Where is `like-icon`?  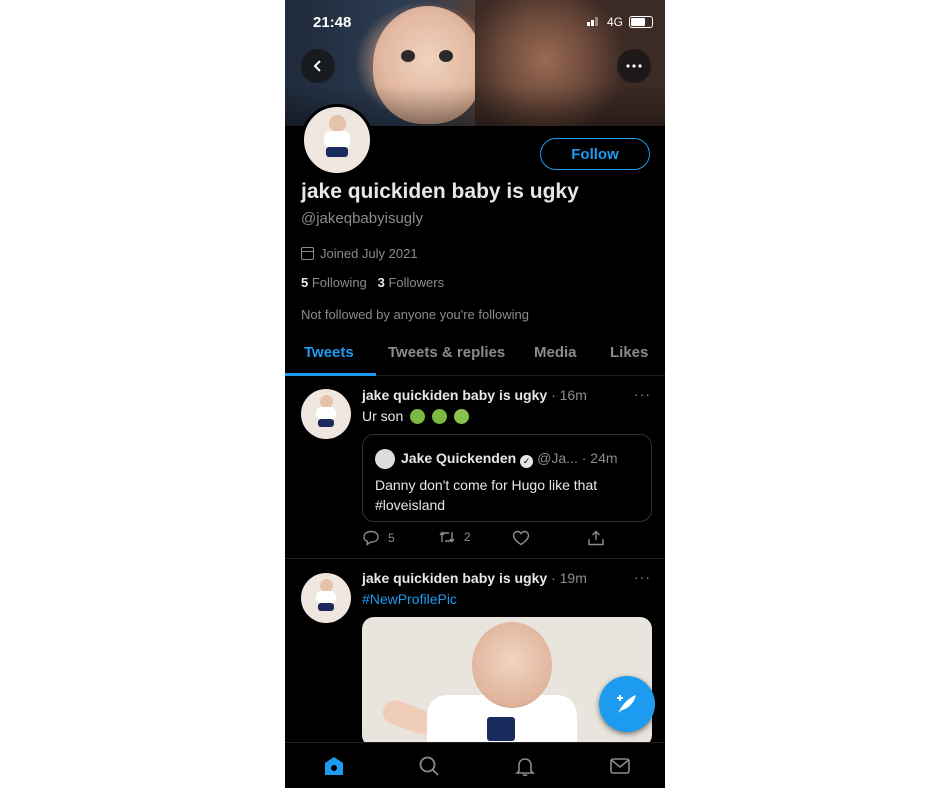
like-icon is located at coordinates (521, 538).